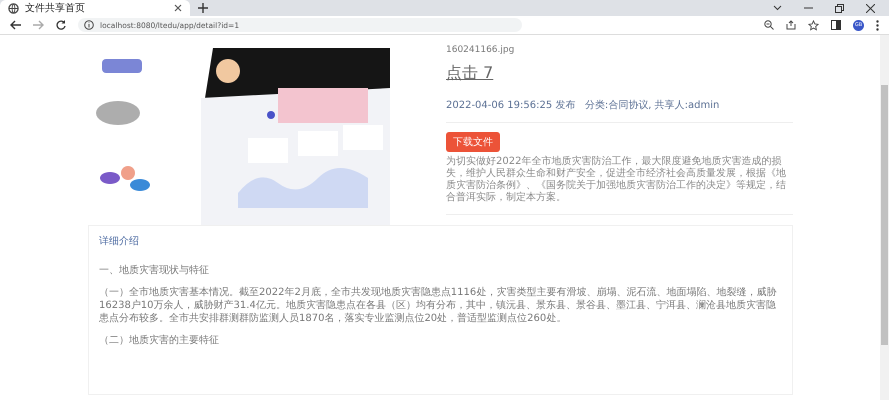 Image resolution: width=889 pixels, height=400 pixels. Describe the element at coordinates (470, 73) in the screenshot. I see `file-title: 点击 7` at that location.